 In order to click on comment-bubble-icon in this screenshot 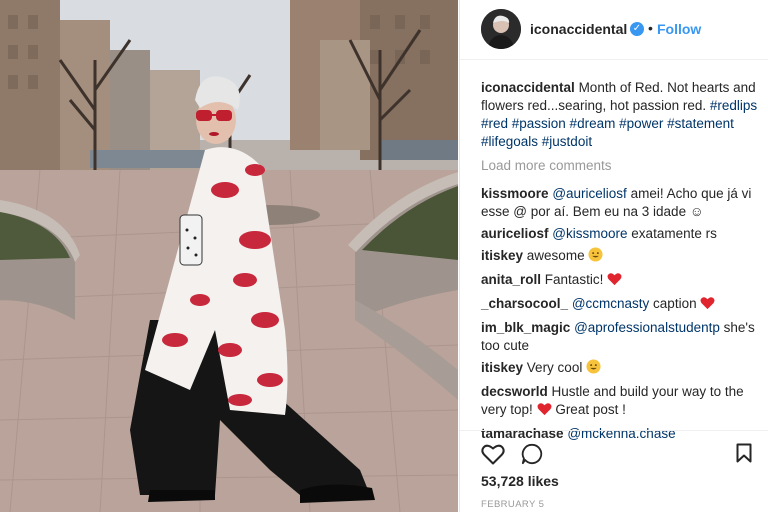, I will do `click(532, 456)`.